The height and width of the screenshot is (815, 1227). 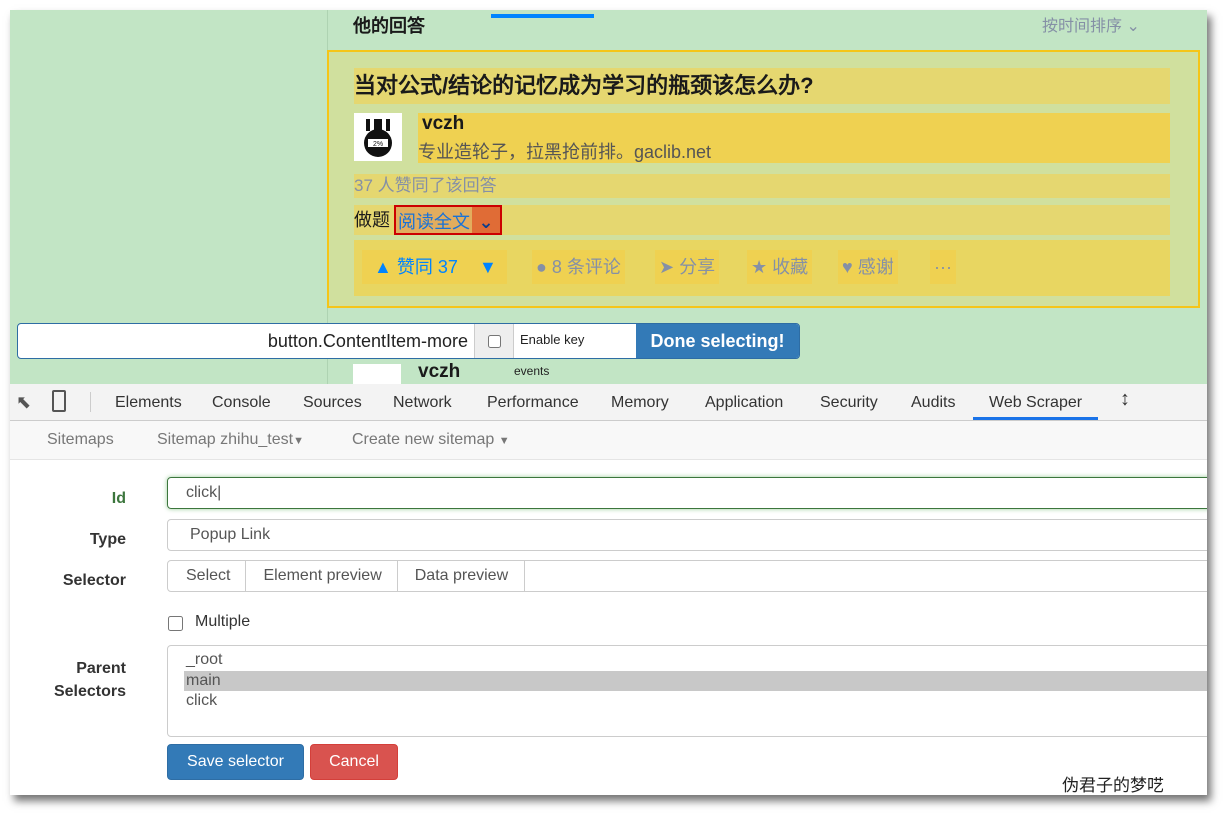 I want to click on type-label: Type, so click(x=107, y=539).